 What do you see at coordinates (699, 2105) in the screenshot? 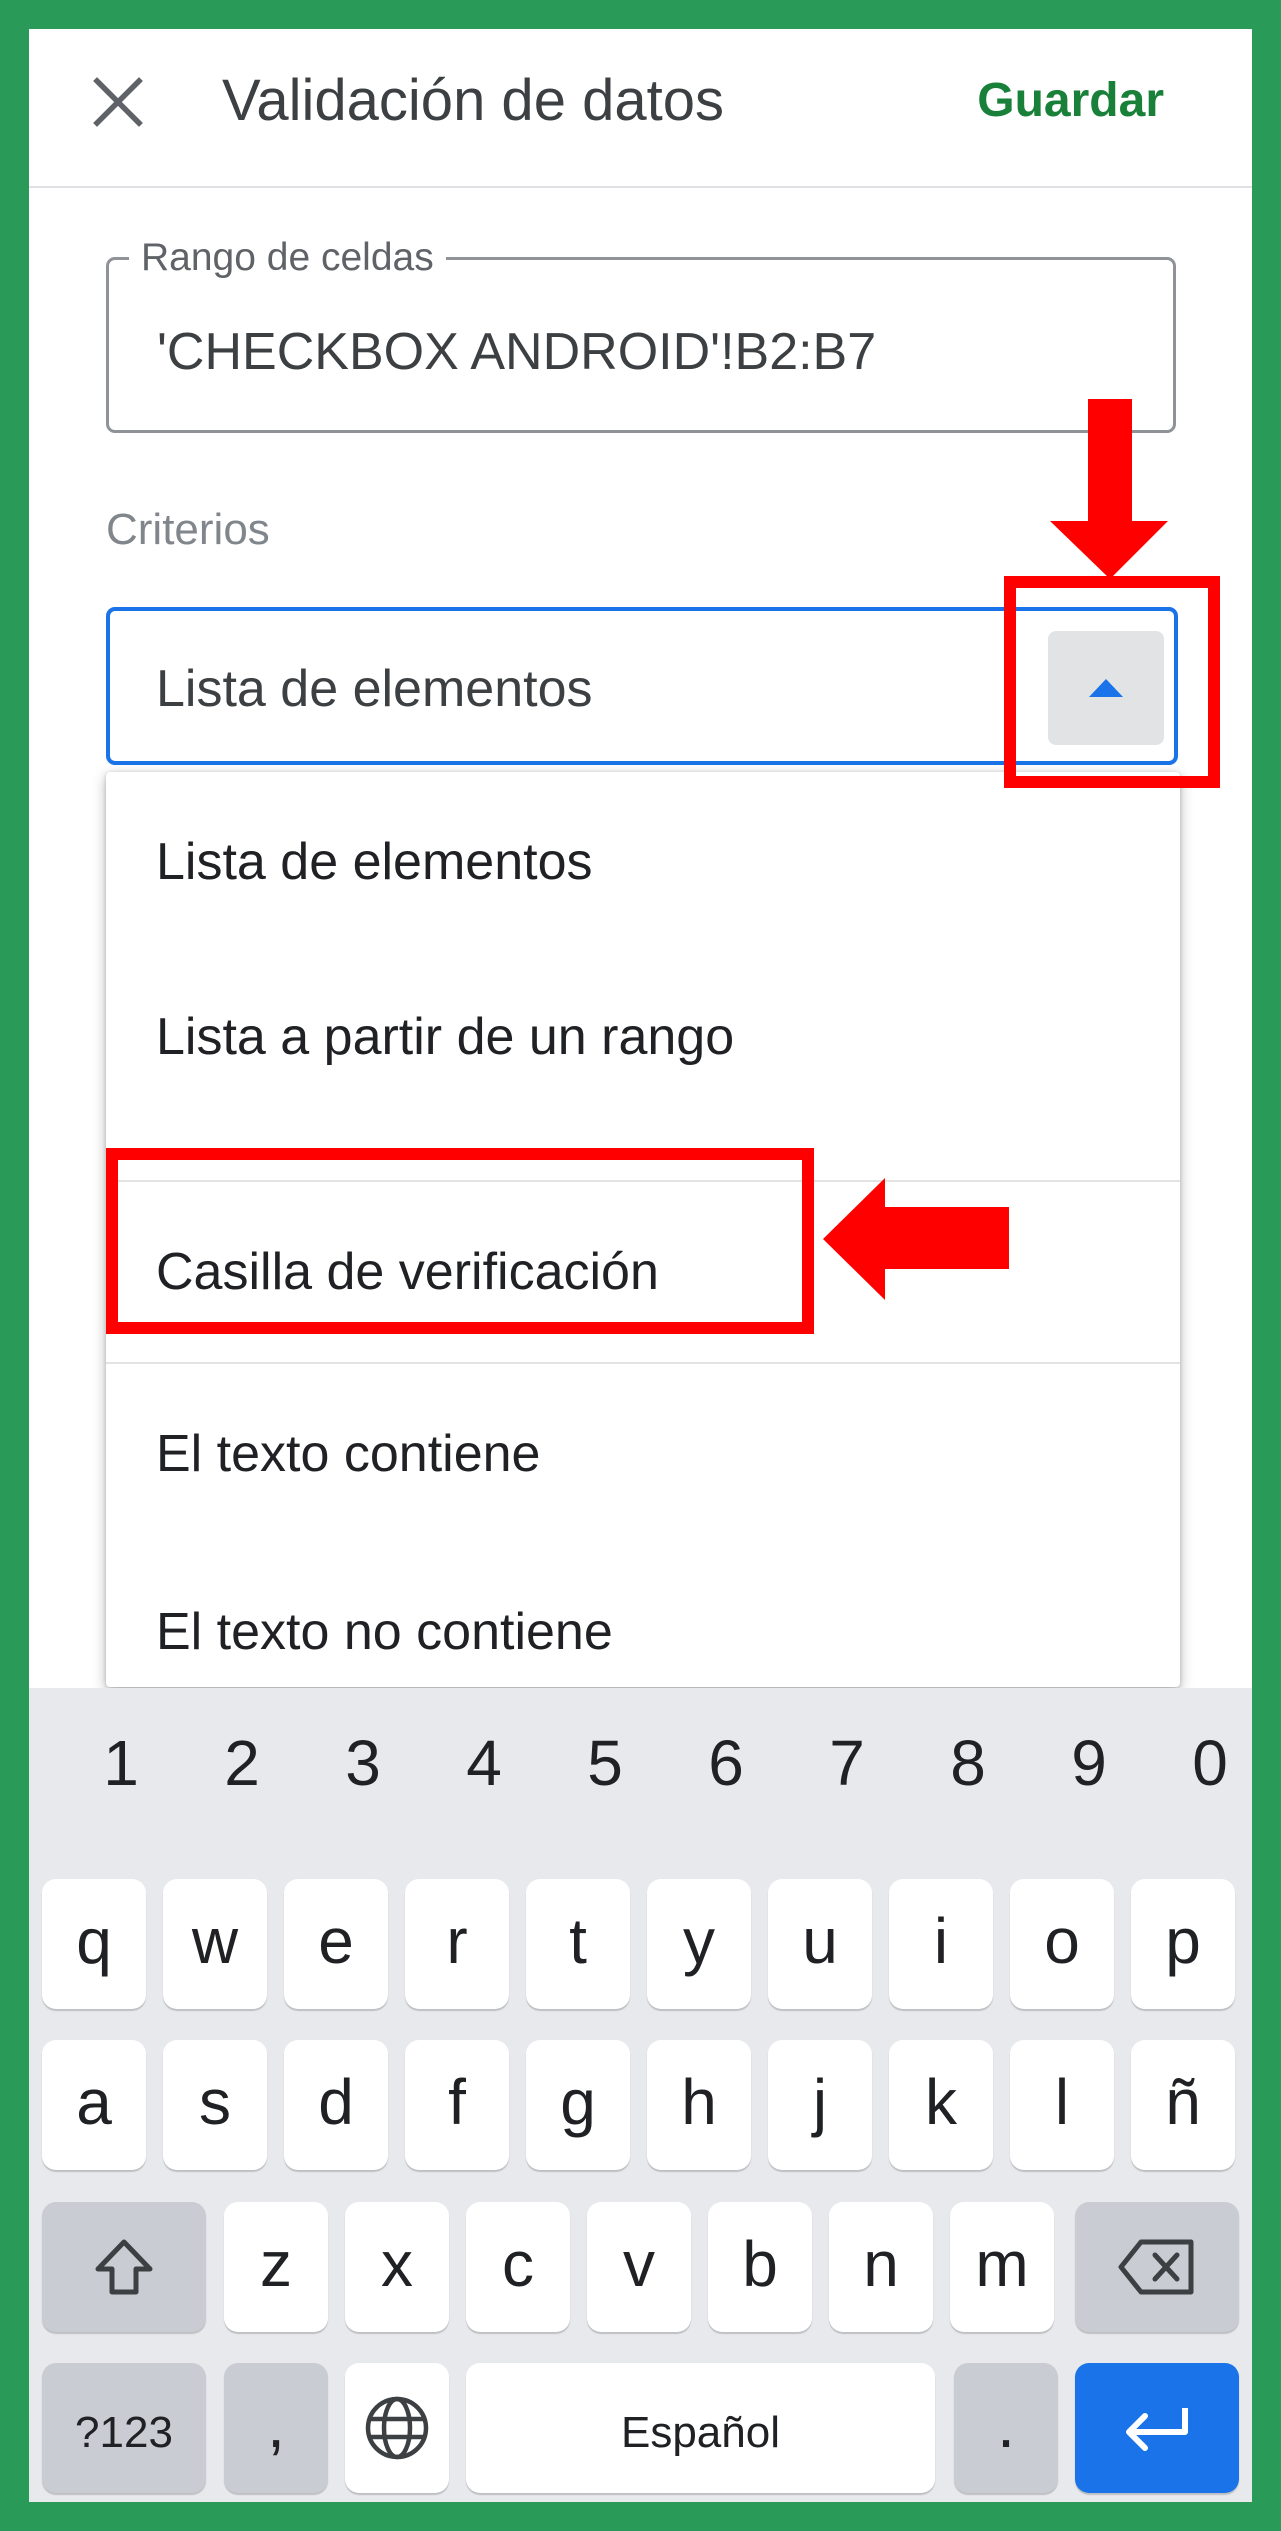
I see `key-h: h` at bounding box center [699, 2105].